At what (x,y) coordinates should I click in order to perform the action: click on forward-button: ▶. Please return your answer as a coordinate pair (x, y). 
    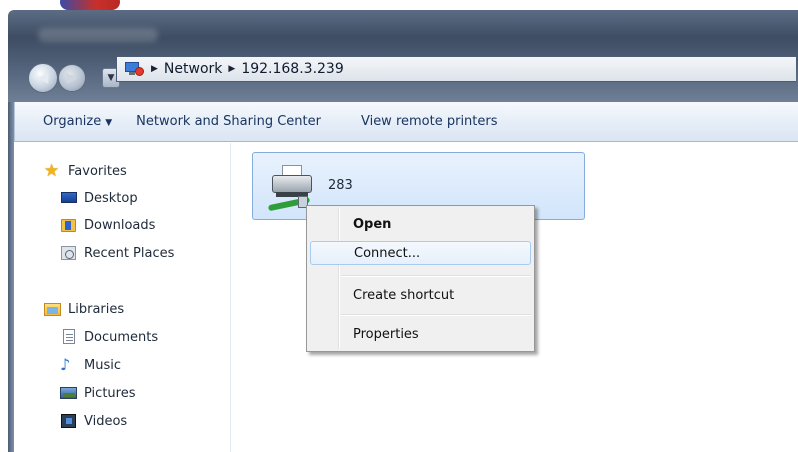
    Looking at the image, I should click on (72, 78).